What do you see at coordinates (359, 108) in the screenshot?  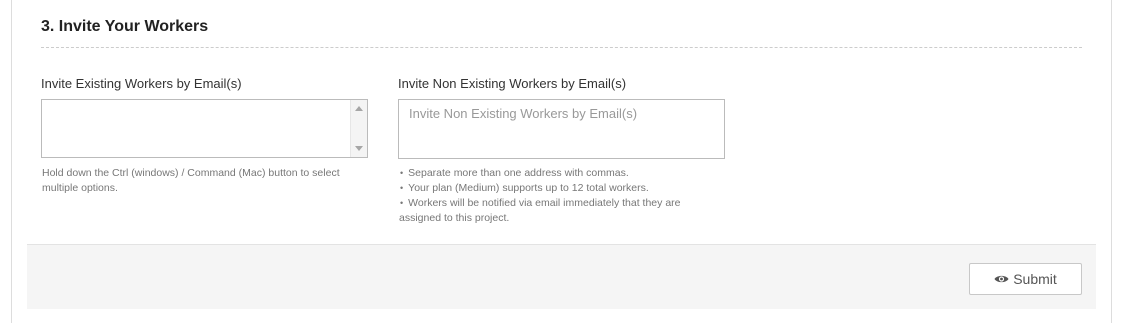 I see `scroll-up-arrow-icon` at bounding box center [359, 108].